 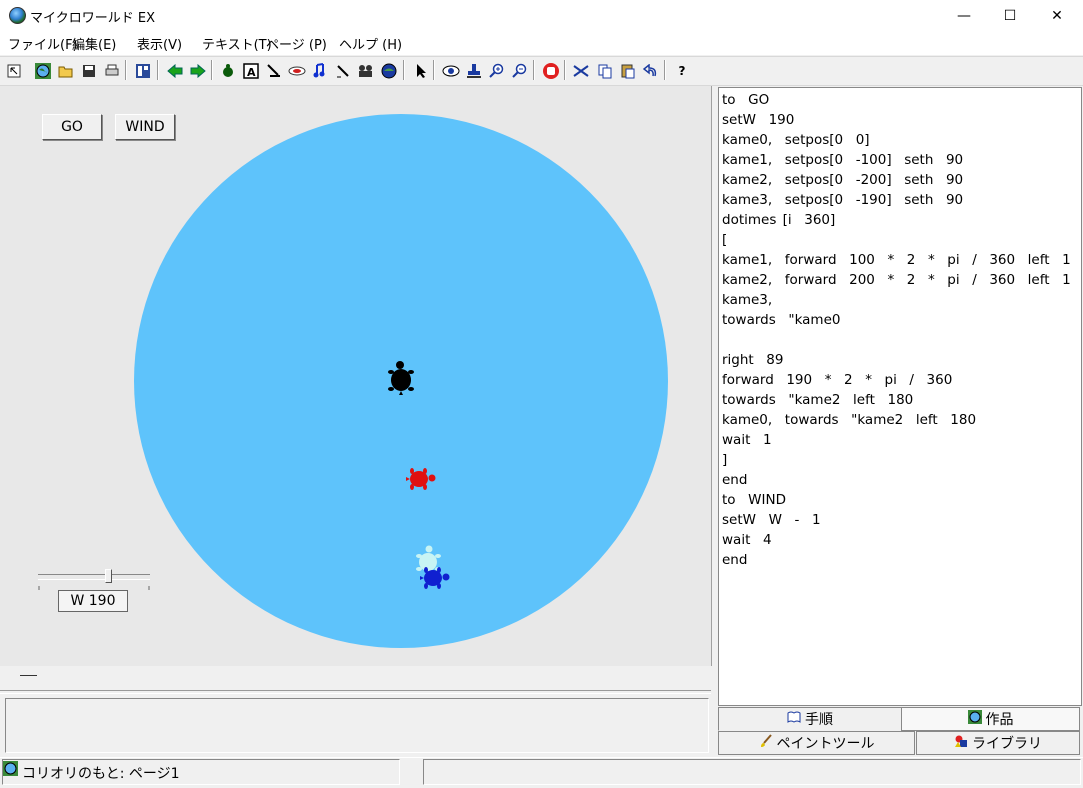 What do you see at coordinates (964, 15) in the screenshot?
I see `minimize-button: —` at bounding box center [964, 15].